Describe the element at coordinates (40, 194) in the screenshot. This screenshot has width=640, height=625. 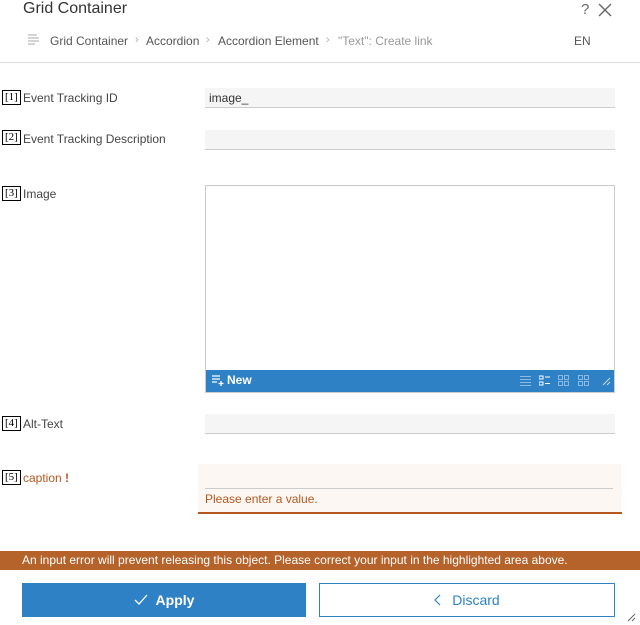
I see `image-label: Image` at that location.